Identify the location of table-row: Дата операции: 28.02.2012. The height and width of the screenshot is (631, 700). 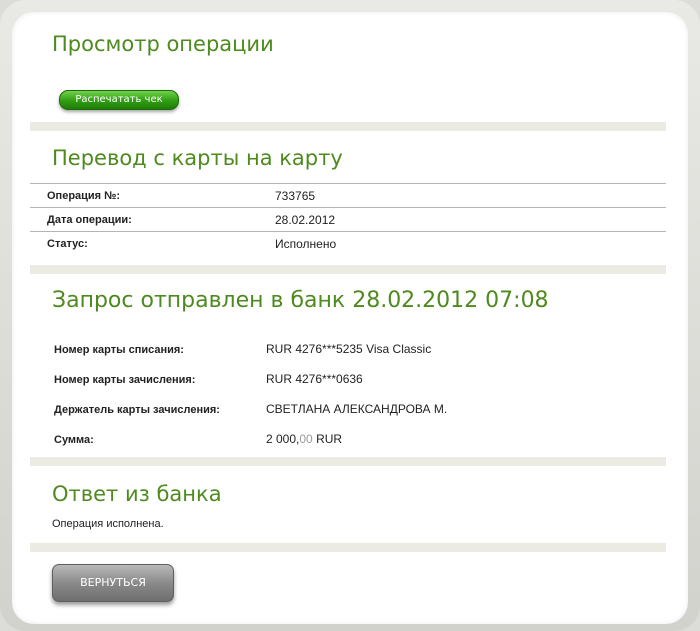
(348, 219).